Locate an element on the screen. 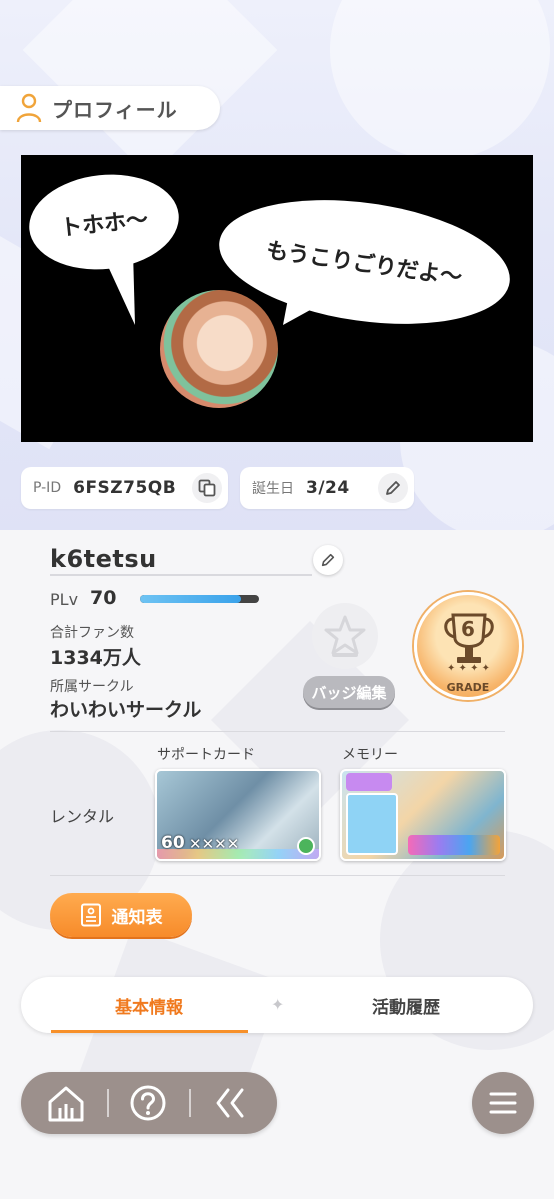 The height and width of the screenshot is (1199, 554). plv-value: 70 is located at coordinates (103, 598).